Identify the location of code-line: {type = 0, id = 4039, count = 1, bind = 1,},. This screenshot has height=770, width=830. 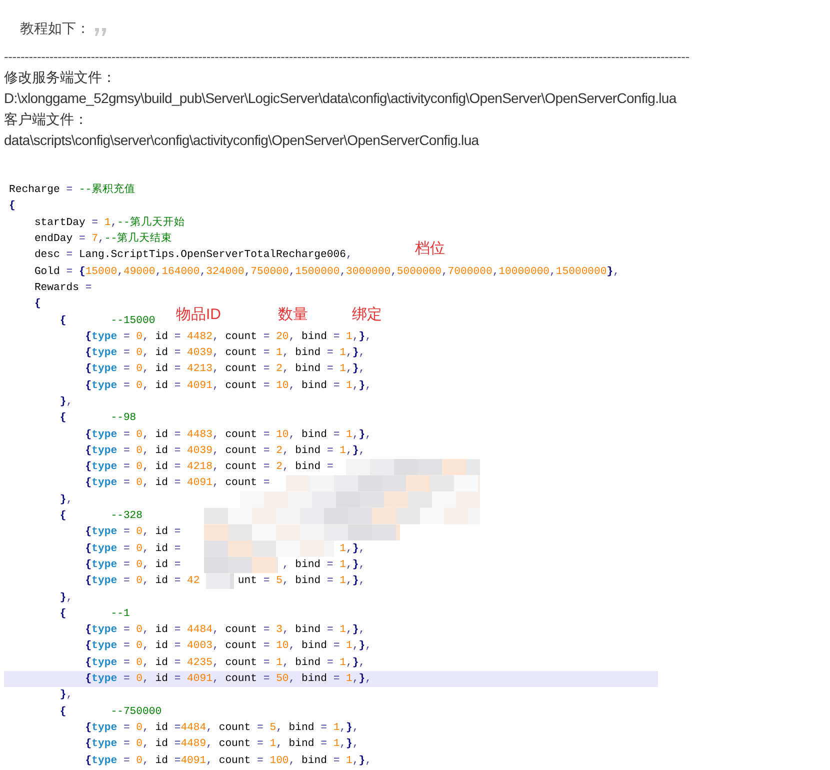
(225, 354).